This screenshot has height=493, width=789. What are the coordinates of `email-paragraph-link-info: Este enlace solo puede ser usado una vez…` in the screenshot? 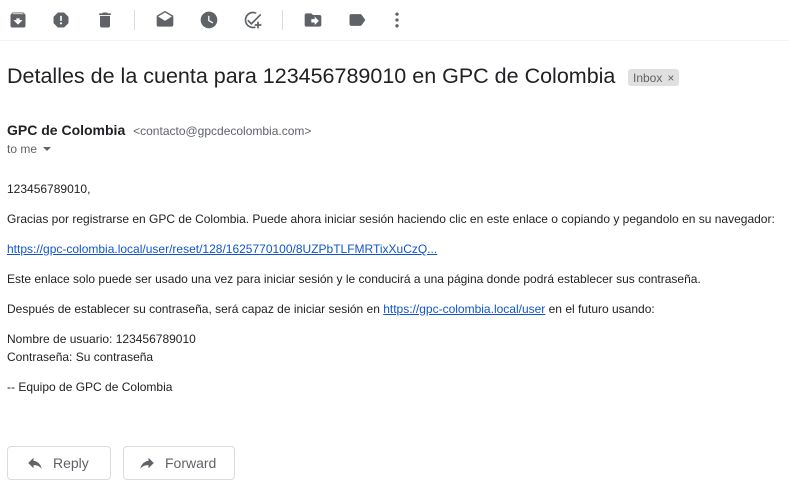 It's located at (354, 279).